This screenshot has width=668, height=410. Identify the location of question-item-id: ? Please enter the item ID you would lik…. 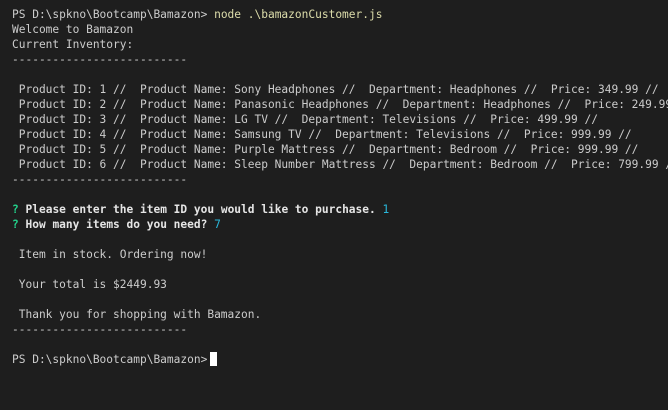
(340, 209).